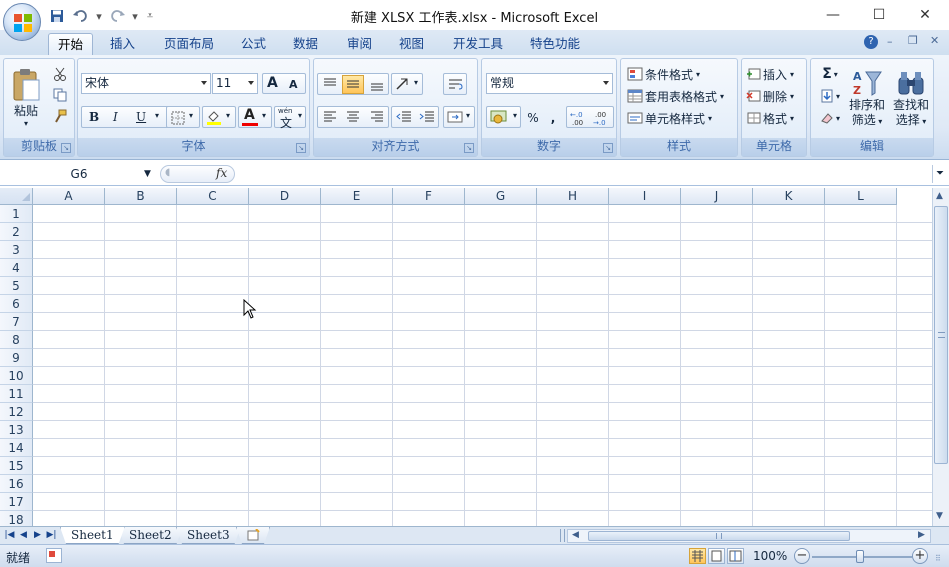  I want to click on column-header-h: H, so click(573, 196).